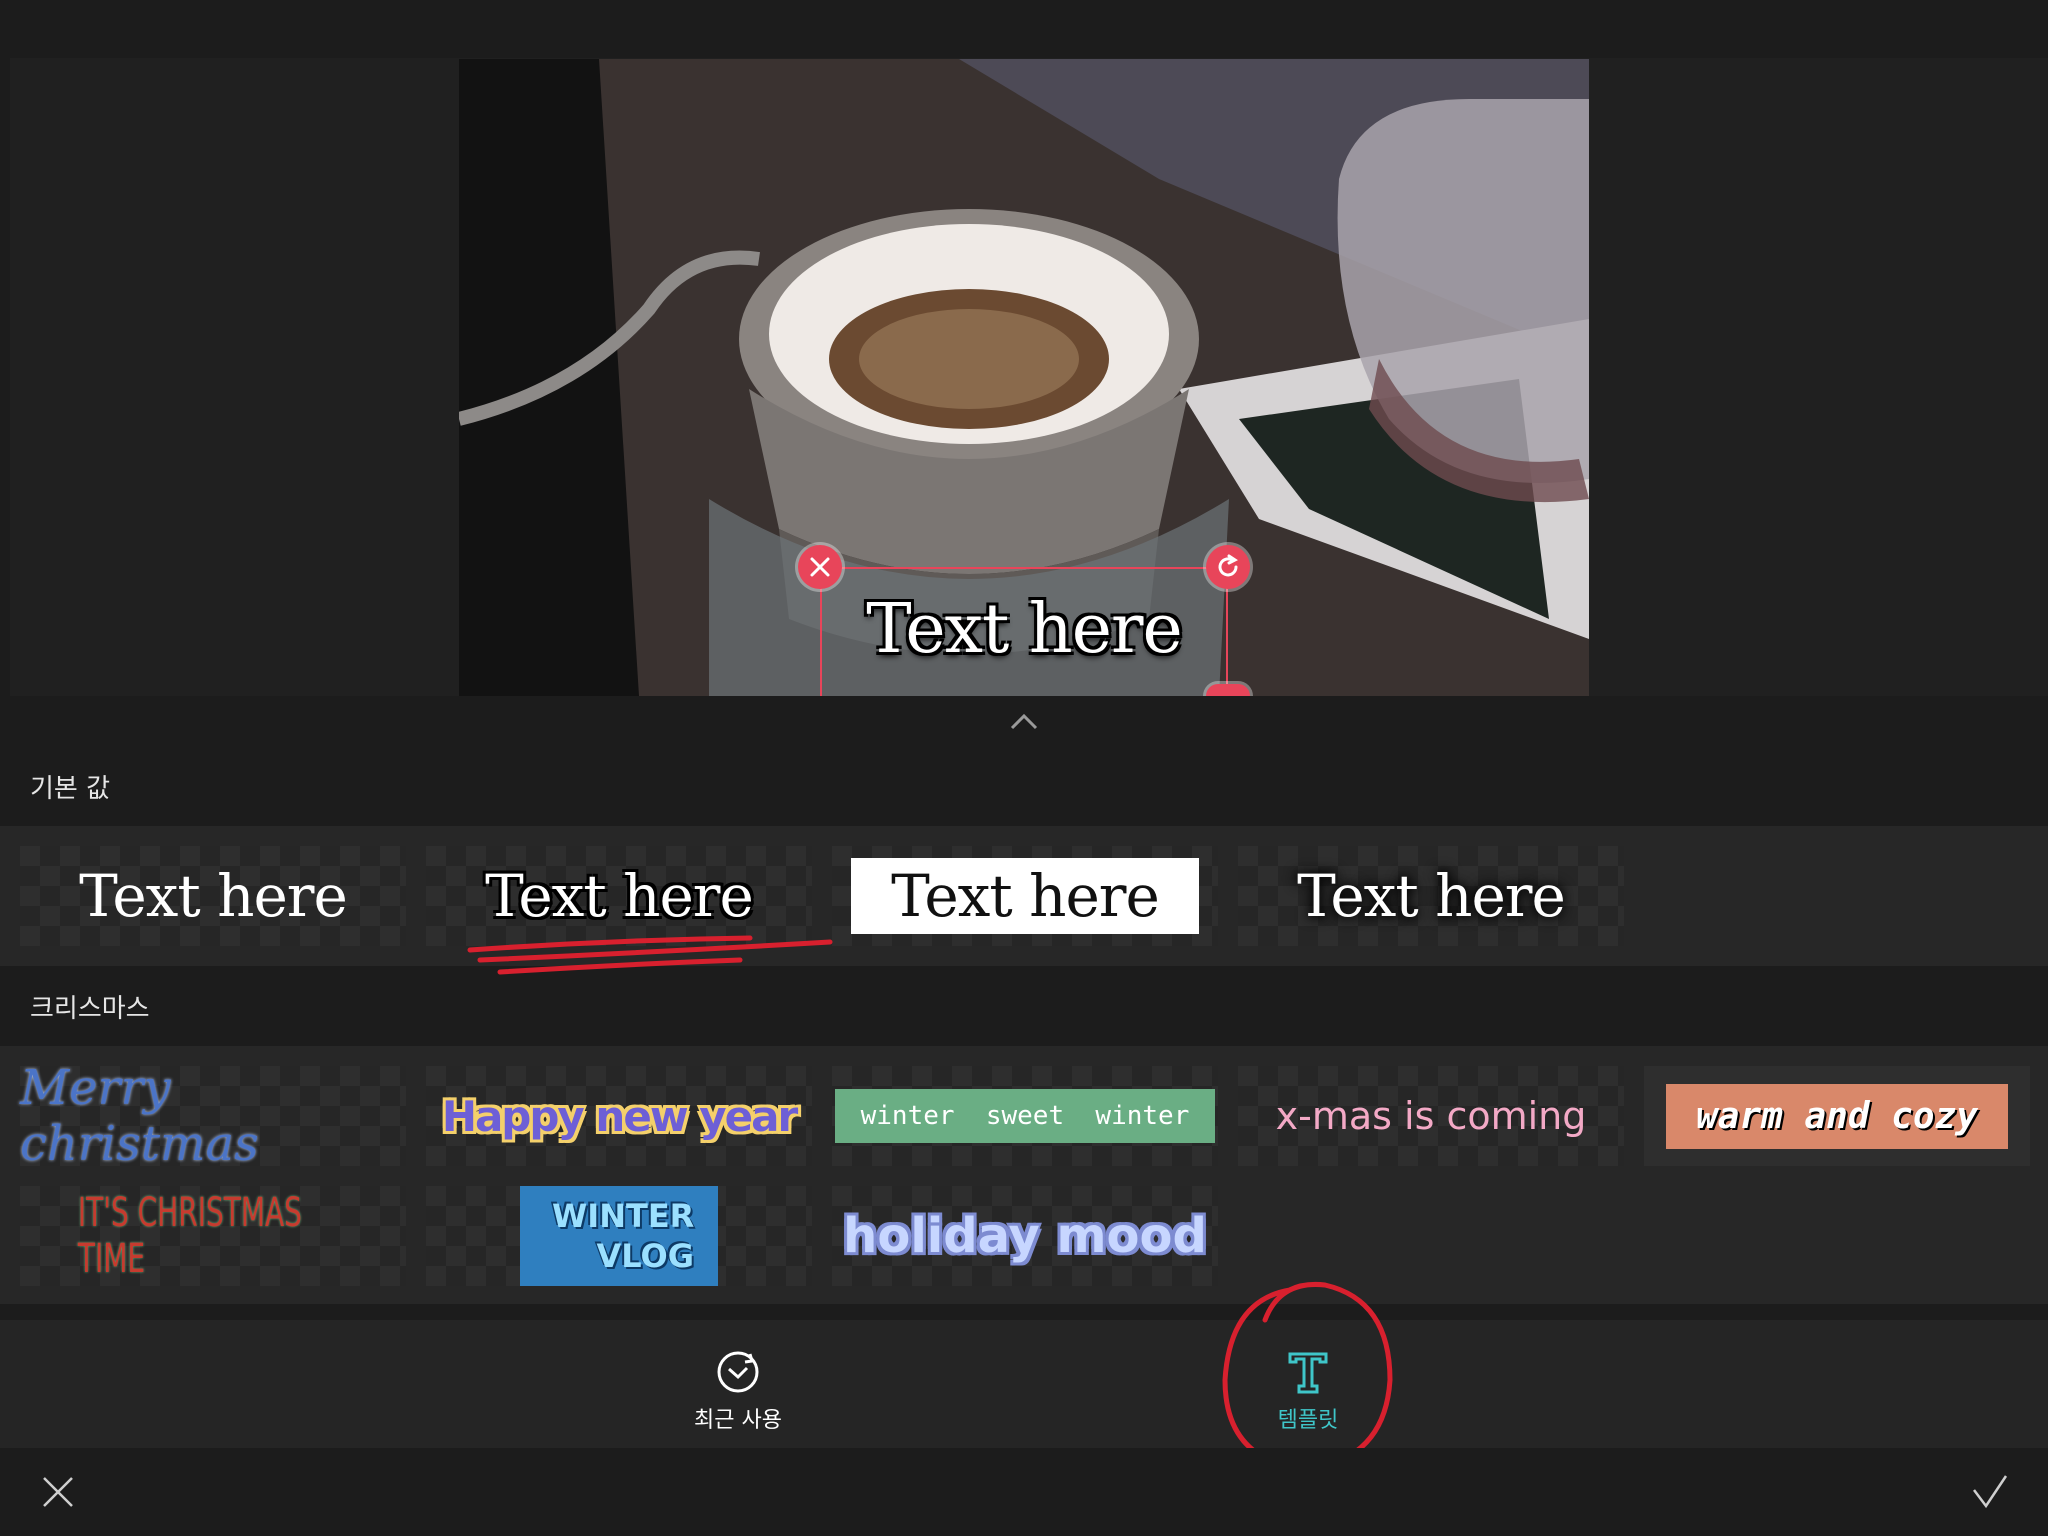  I want to click on template-label: holiday mood, so click(1025, 1236).